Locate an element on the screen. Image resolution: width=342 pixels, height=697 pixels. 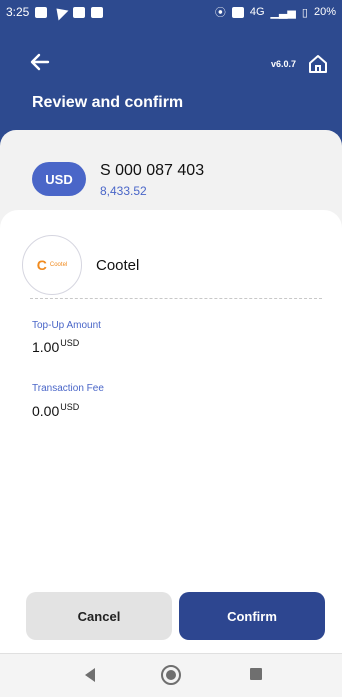
transaction-fee-currency: USD is located at coordinates (70, 407).